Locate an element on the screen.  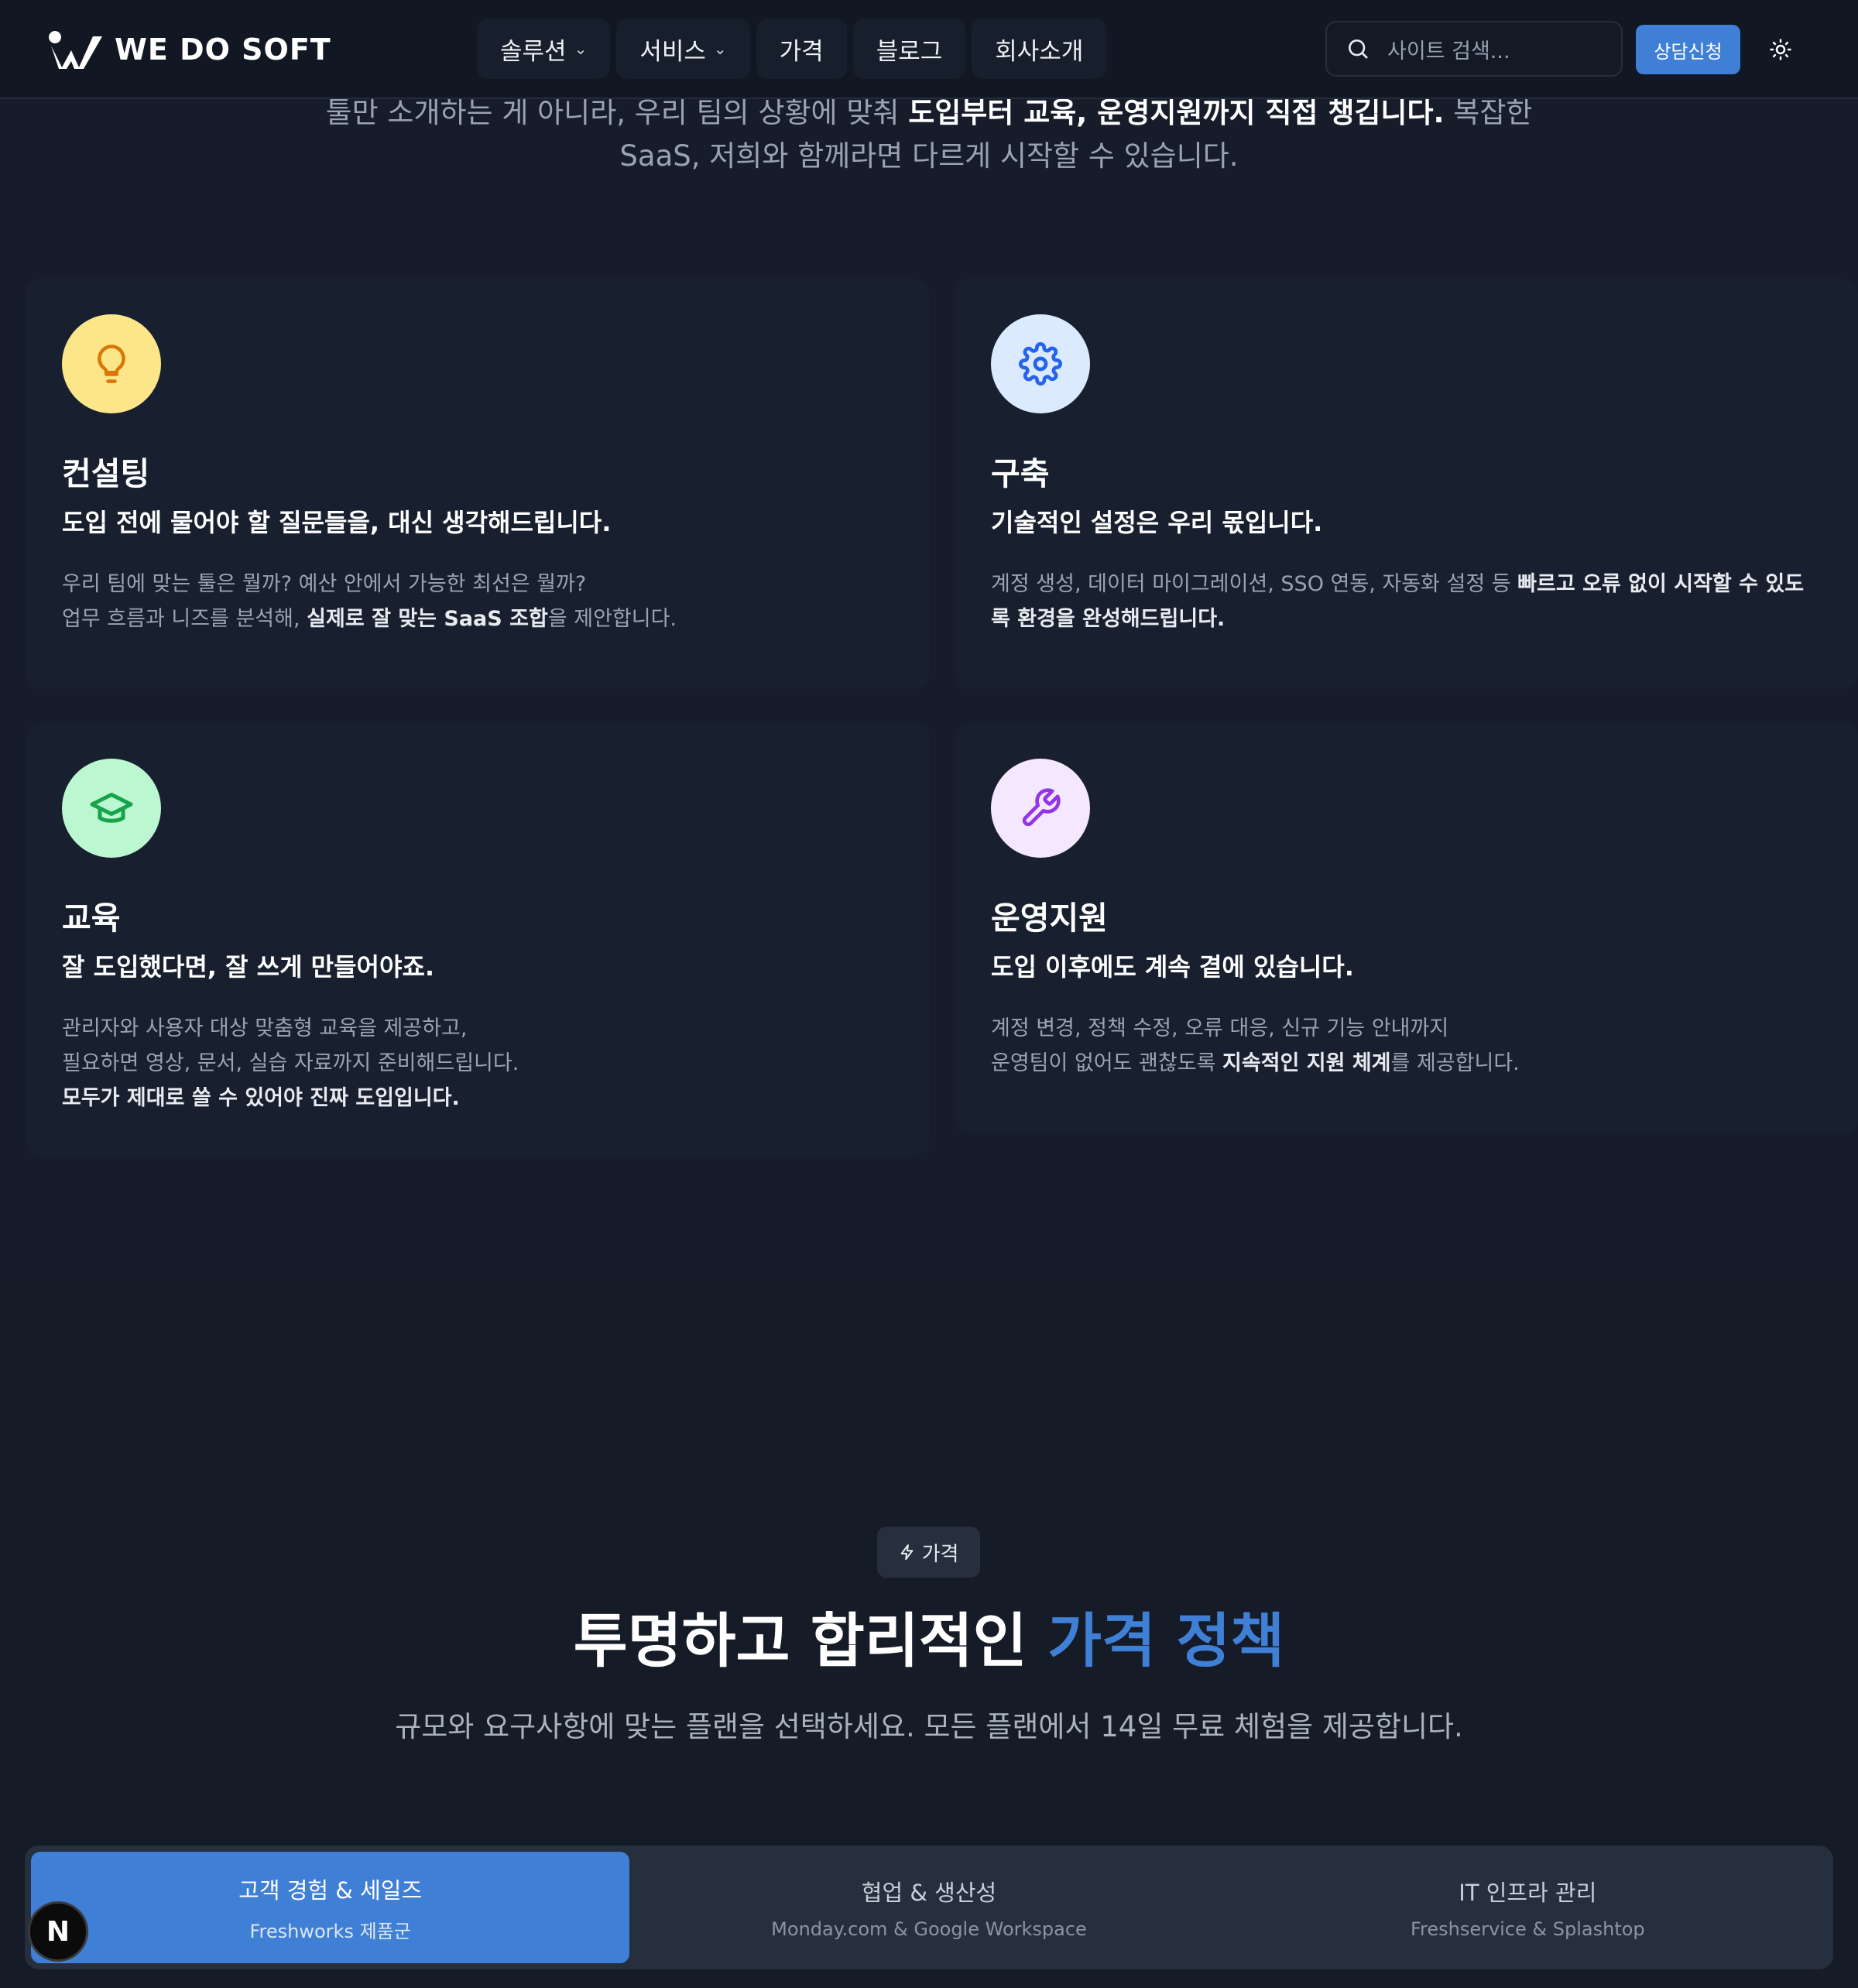
nav-item-blog: 블로그 is located at coordinates (909, 49).